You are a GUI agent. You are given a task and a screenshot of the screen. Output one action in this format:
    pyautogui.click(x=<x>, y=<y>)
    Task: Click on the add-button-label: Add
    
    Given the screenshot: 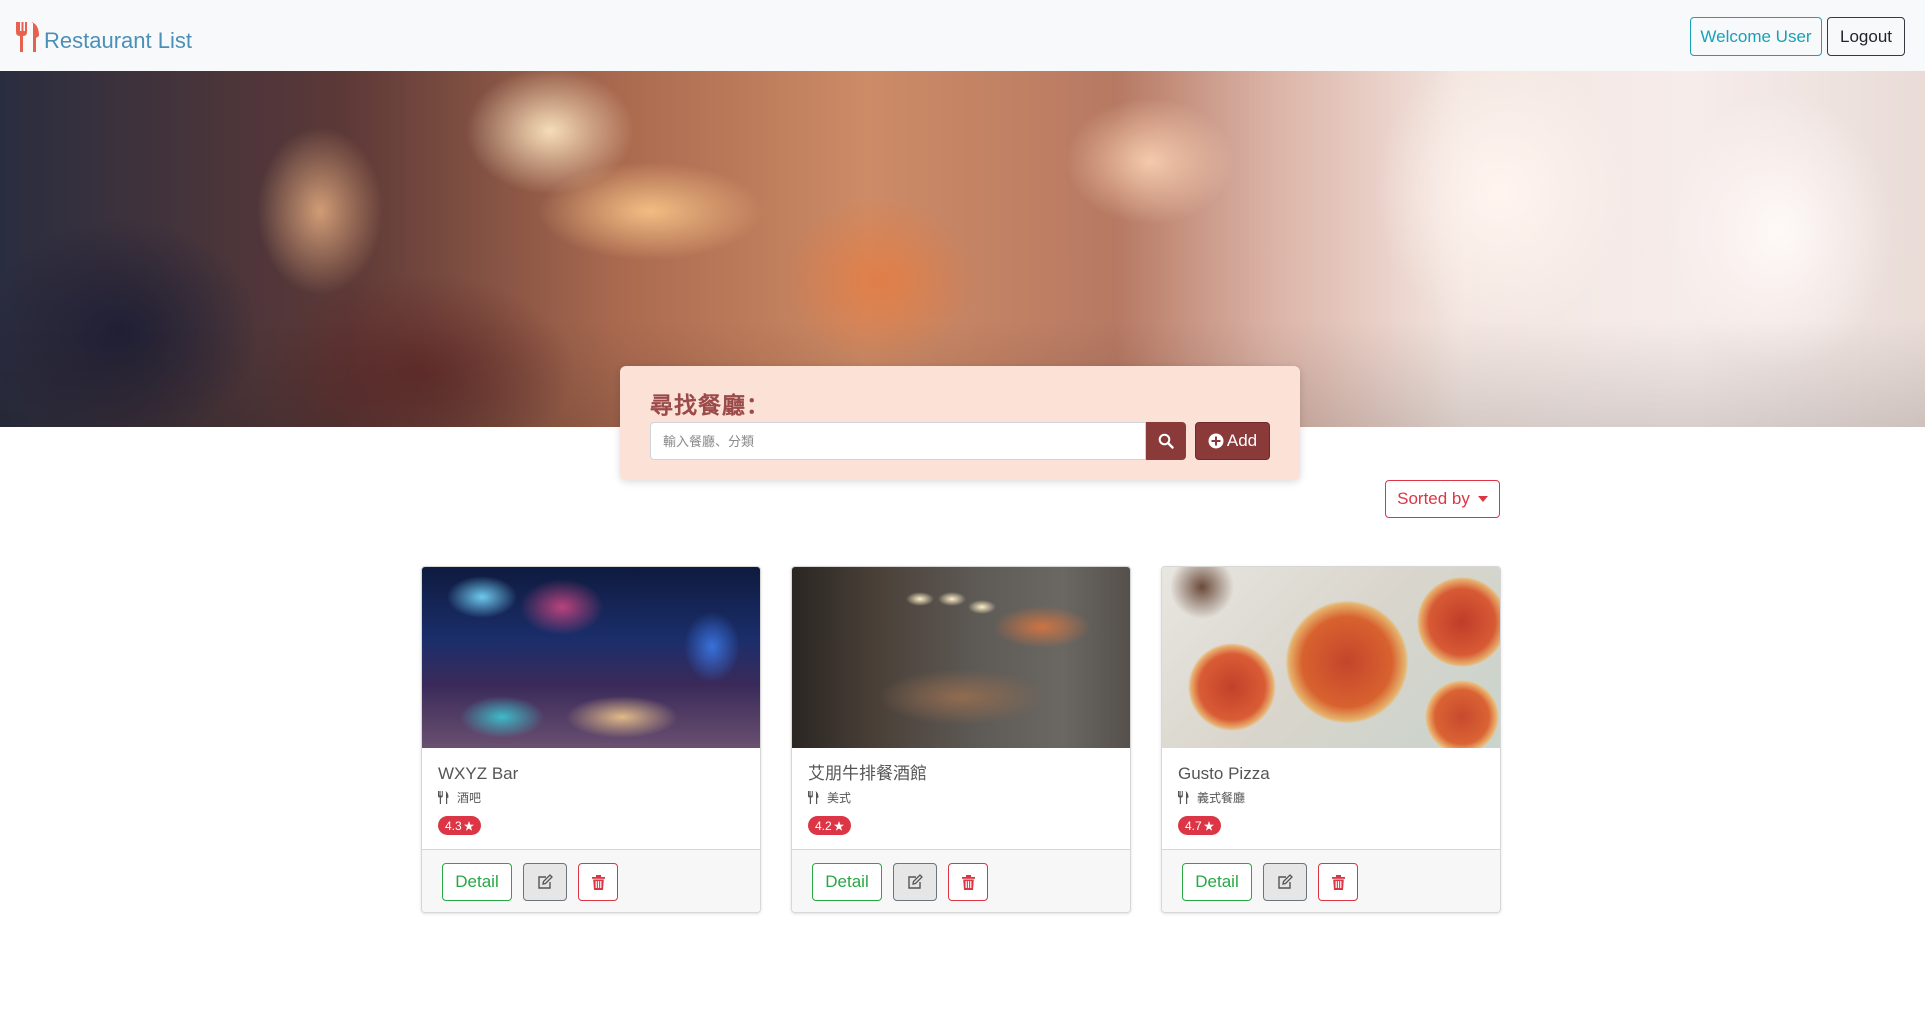 What is the action you would take?
    pyautogui.click(x=1242, y=440)
    